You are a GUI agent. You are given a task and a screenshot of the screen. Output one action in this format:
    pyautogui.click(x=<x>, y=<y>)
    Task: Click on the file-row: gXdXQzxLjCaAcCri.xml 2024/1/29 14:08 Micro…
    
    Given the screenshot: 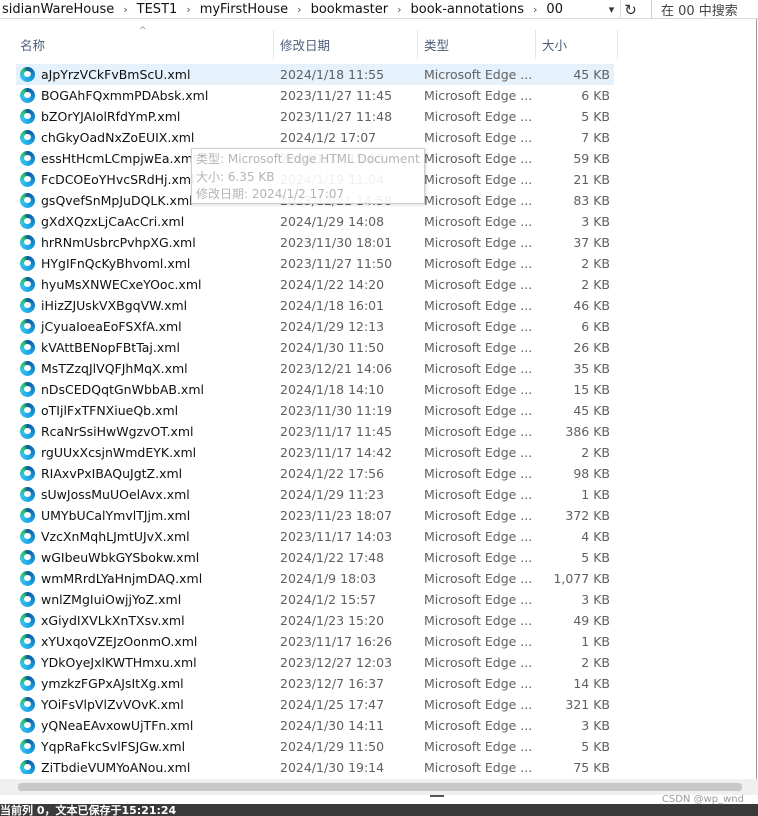 What is the action you would take?
    pyautogui.click(x=315, y=221)
    